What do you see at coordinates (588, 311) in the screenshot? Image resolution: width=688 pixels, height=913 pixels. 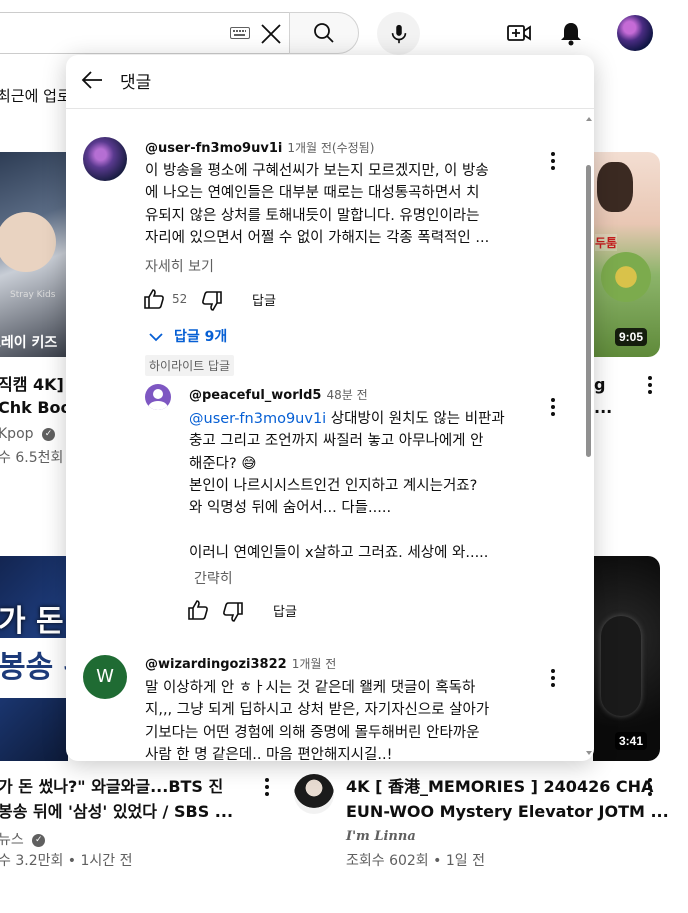 I see `scrollbar-thumb` at bounding box center [588, 311].